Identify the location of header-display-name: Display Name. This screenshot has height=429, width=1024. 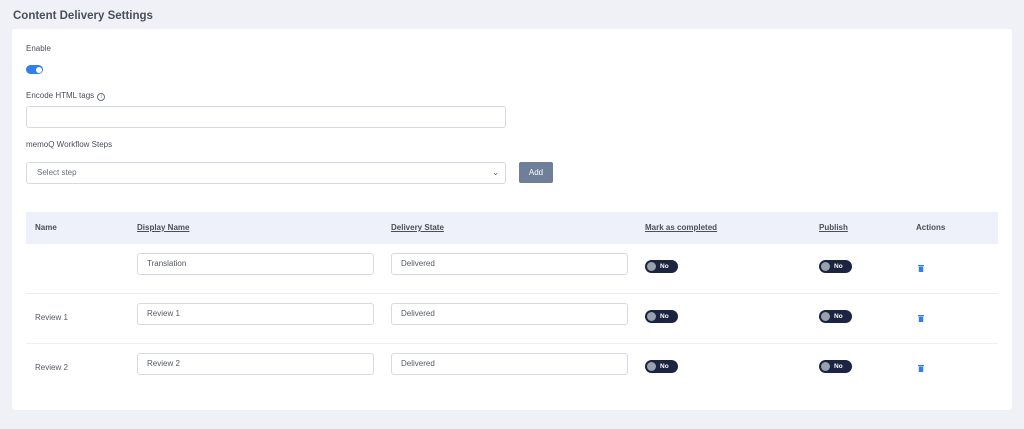
(163, 228).